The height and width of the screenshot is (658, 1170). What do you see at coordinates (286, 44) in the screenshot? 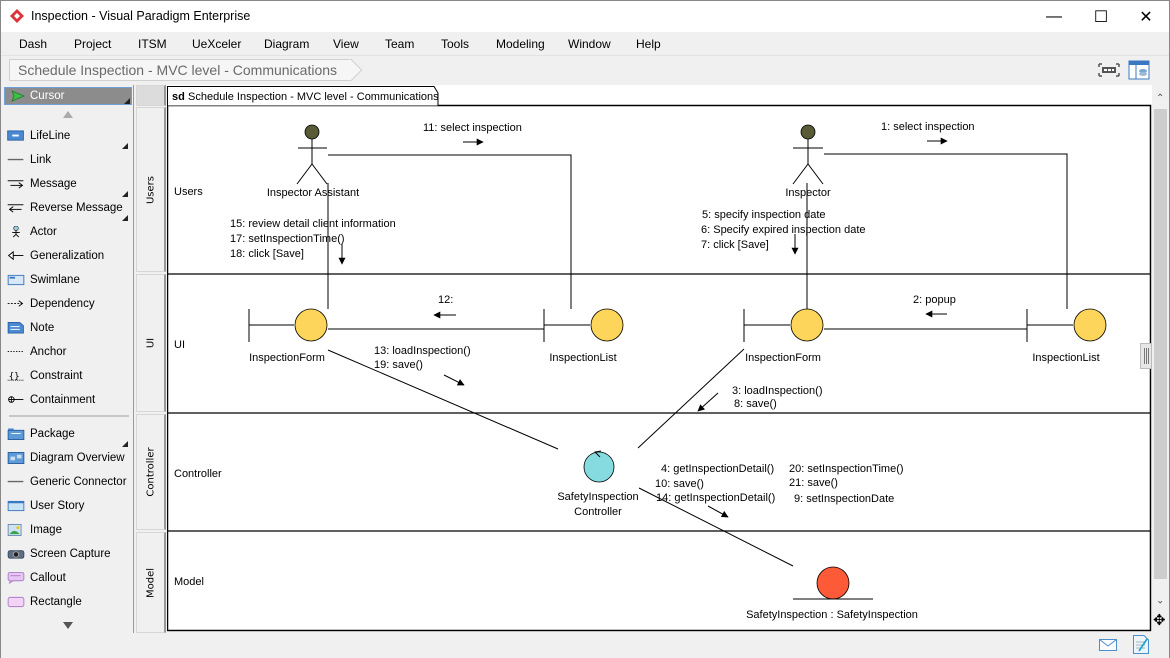
I see `menu-diagram: Diagram` at bounding box center [286, 44].